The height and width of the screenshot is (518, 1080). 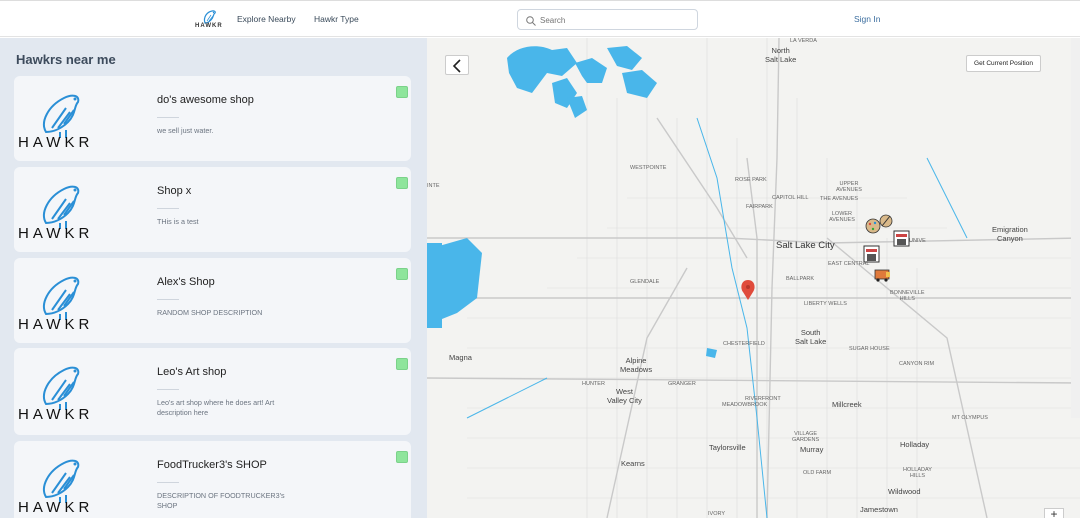 I want to click on map-label: UPPER AVENUES, so click(x=849, y=187).